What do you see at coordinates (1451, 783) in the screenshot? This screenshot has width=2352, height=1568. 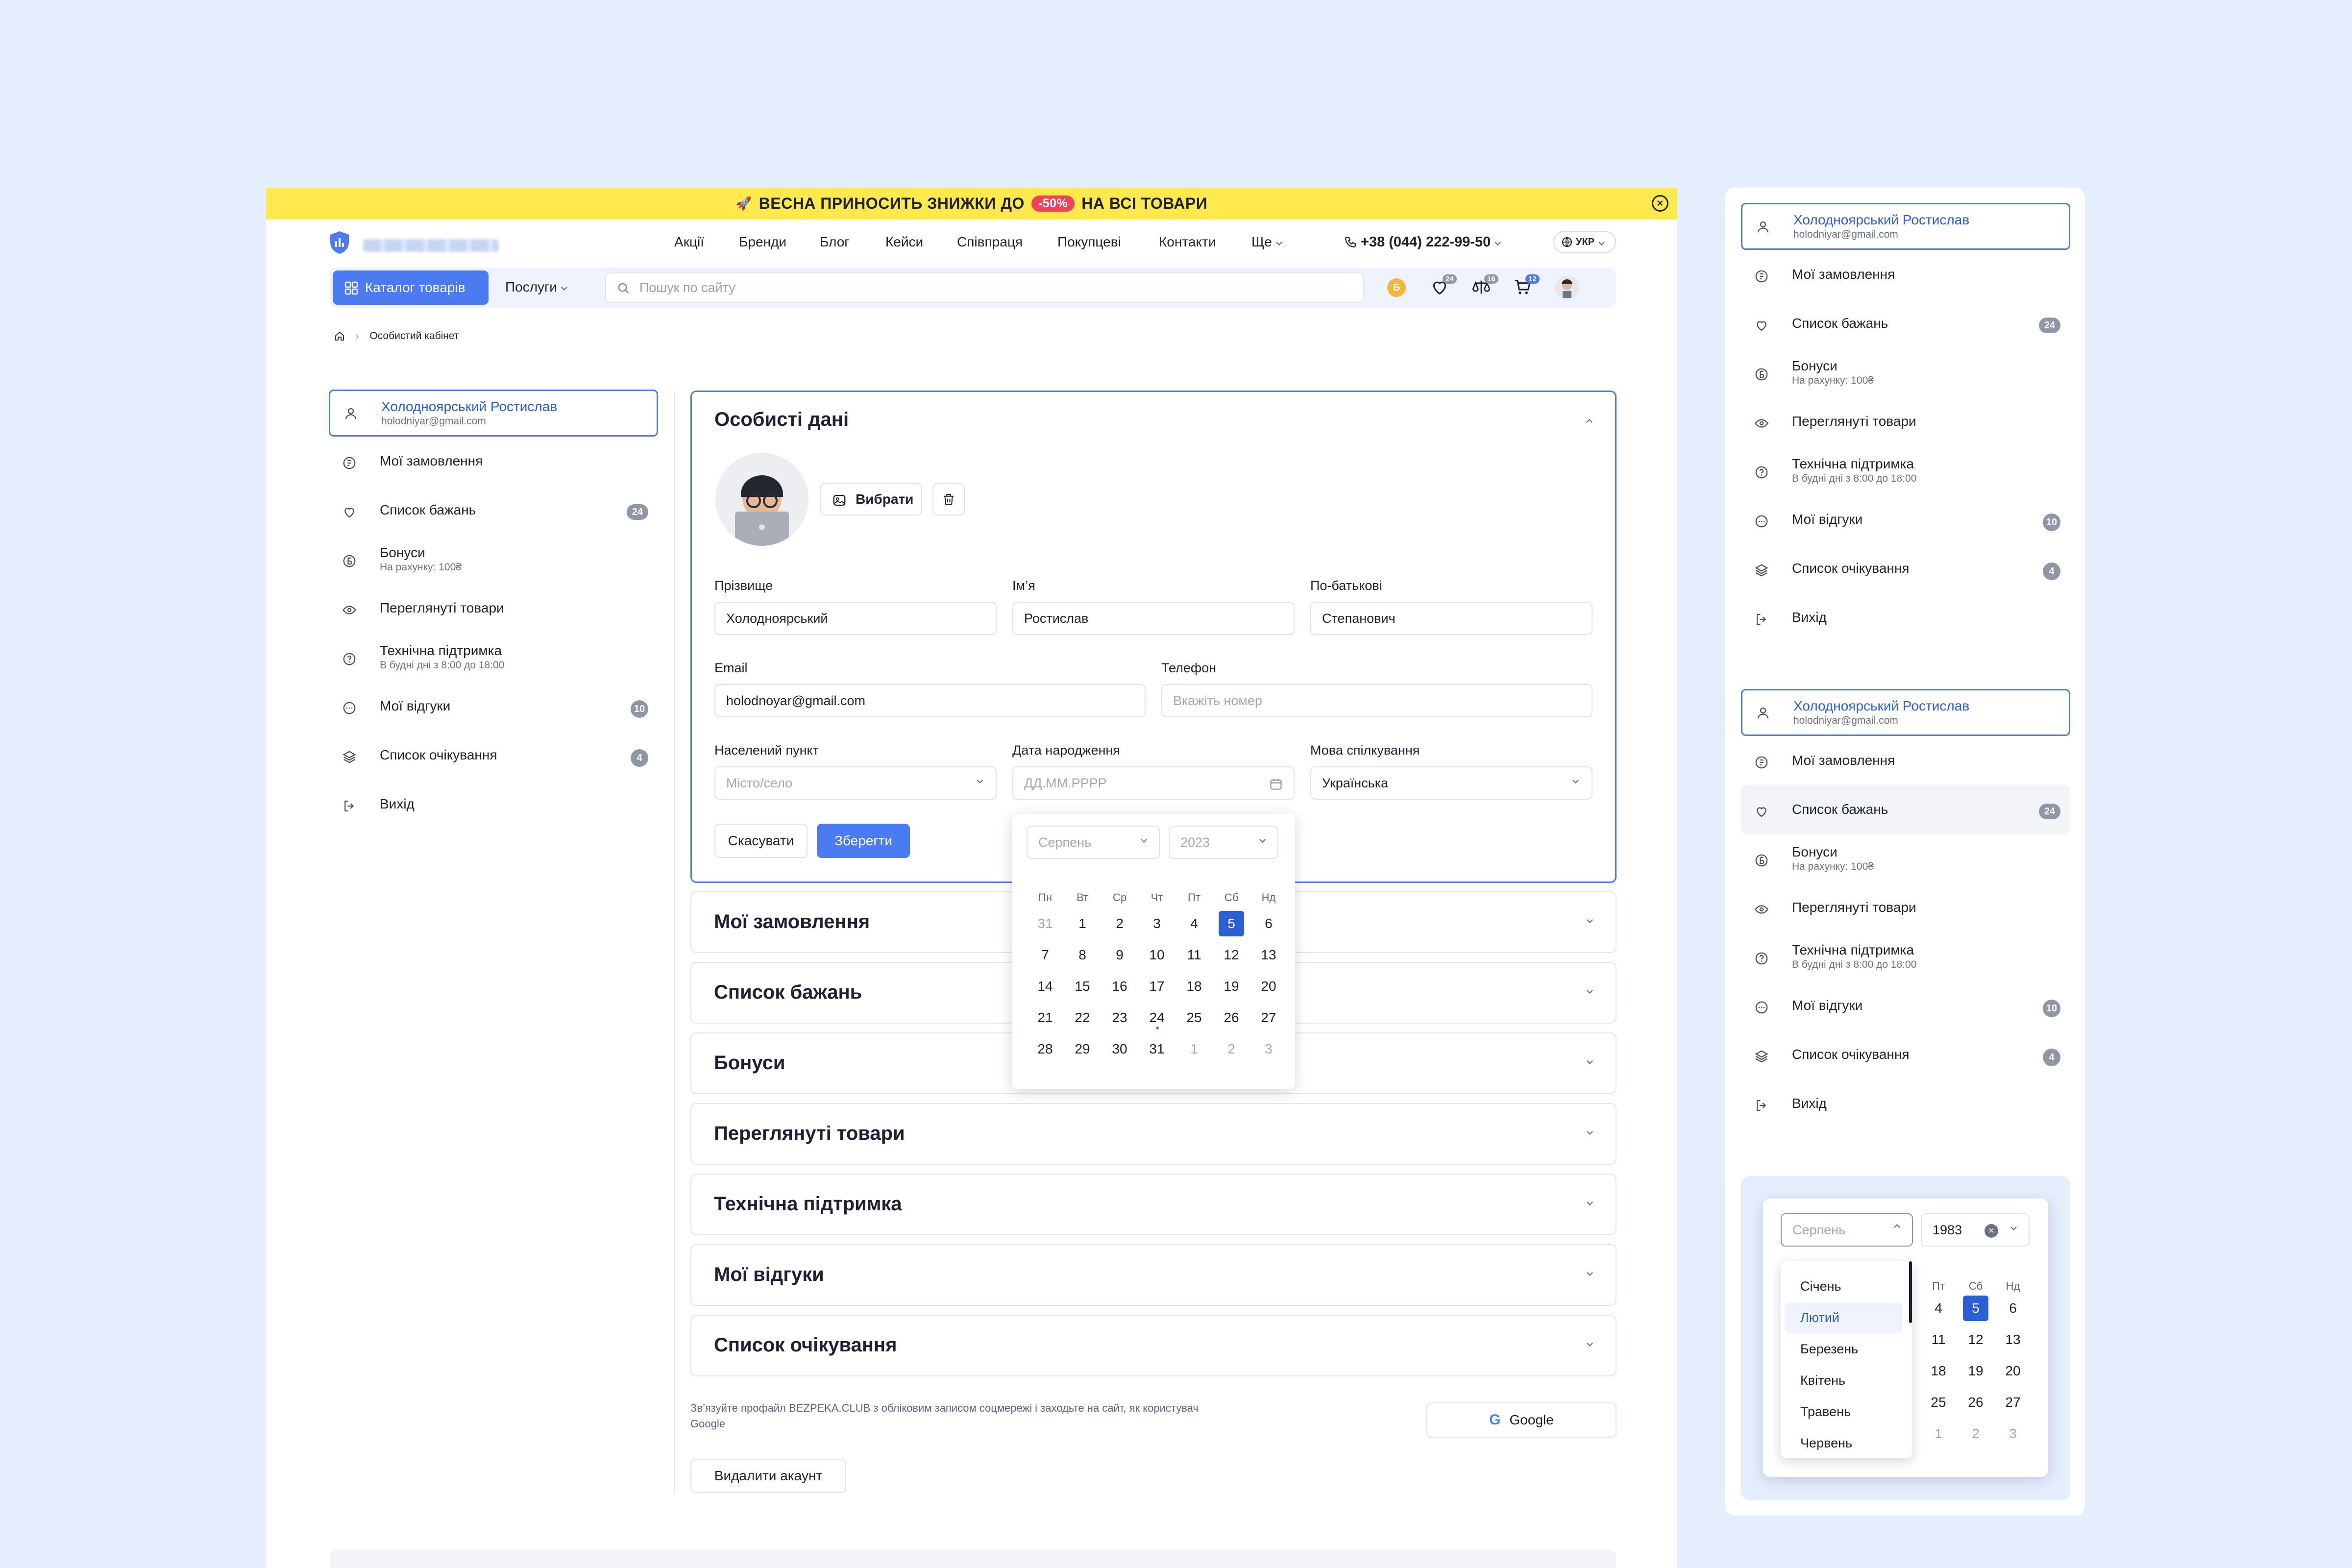 I see `language-select: Українська` at bounding box center [1451, 783].